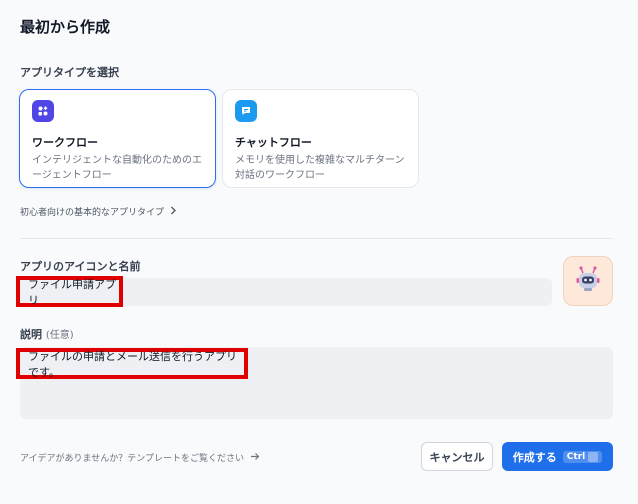  What do you see at coordinates (65, 27) in the screenshot?
I see `dialog-title: 最初から作成` at bounding box center [65, 27].